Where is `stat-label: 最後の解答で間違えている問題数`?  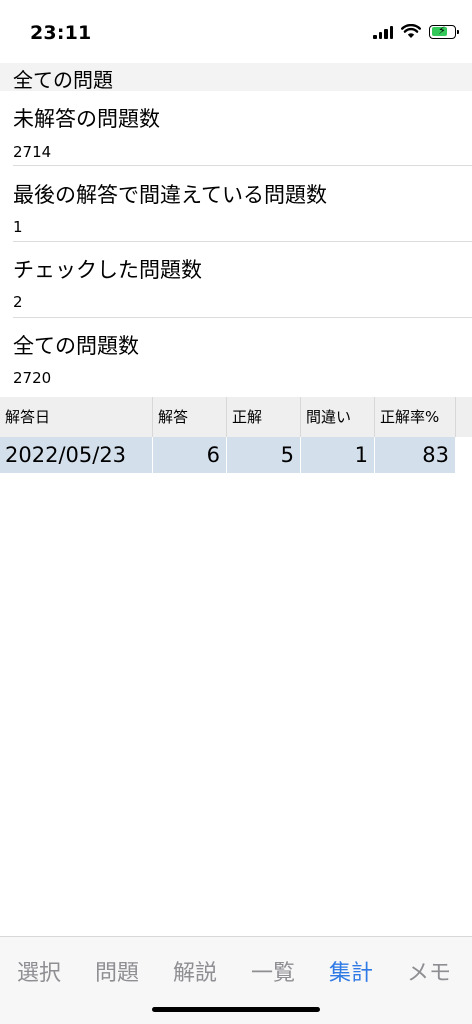 stat-label: 最後の解答で間違えている問題数 is located at coordinates (170, 195).